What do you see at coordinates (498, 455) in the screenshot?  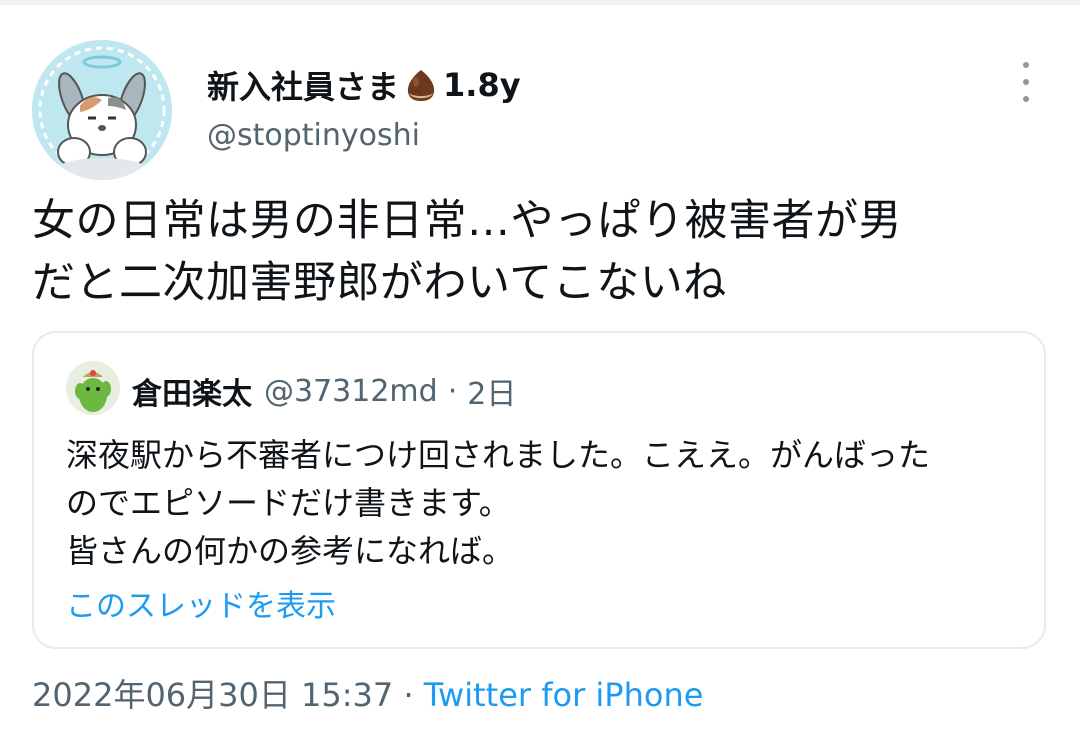 I see `quoted-text-line: 深夜駅から不審者につけ回されました。こええ。がんばった` at bounding box center [498, 455].